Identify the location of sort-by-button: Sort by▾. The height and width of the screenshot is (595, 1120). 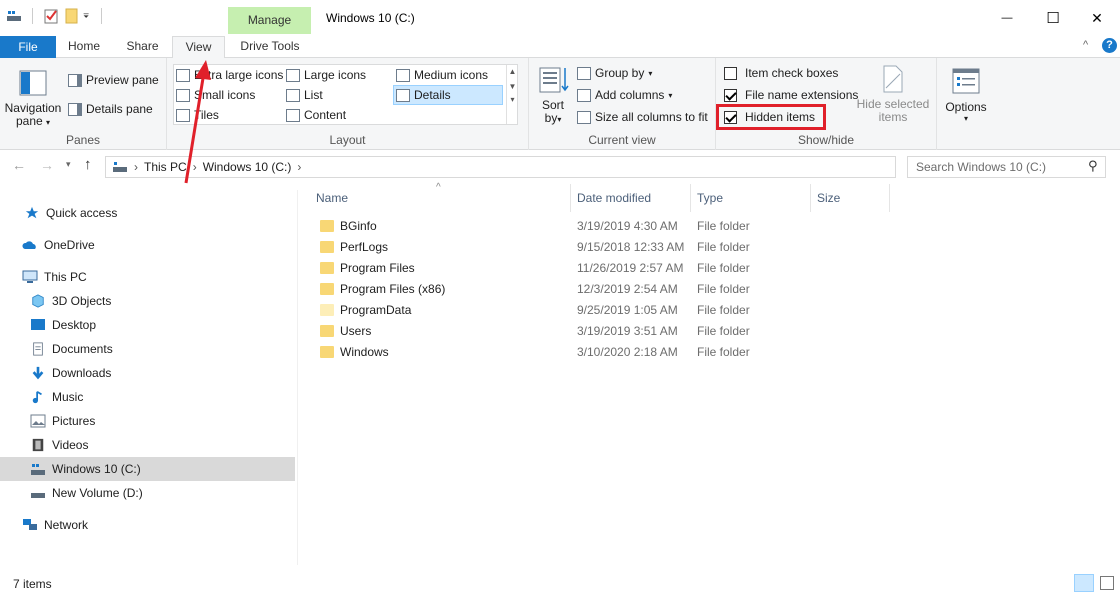
(553, 95).